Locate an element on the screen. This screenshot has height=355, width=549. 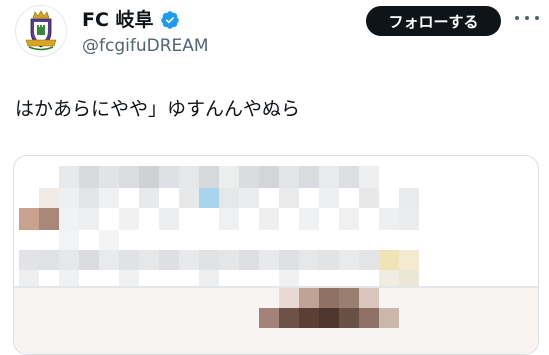
tweet-text: はかあらにやや」ゆすんんやぬら is located at coordinates (158, 109).